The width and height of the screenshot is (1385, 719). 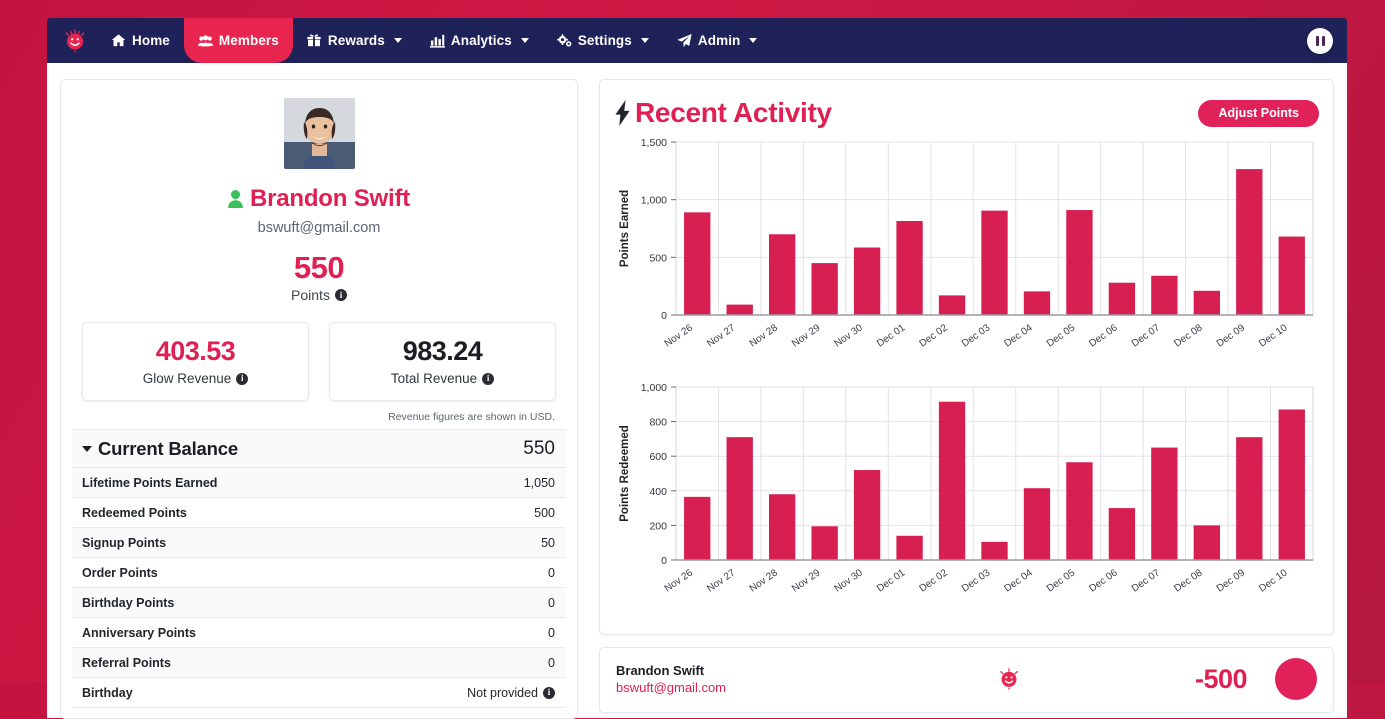 I want to click on svg-text: Nov 27, so click(x=721, y=580).